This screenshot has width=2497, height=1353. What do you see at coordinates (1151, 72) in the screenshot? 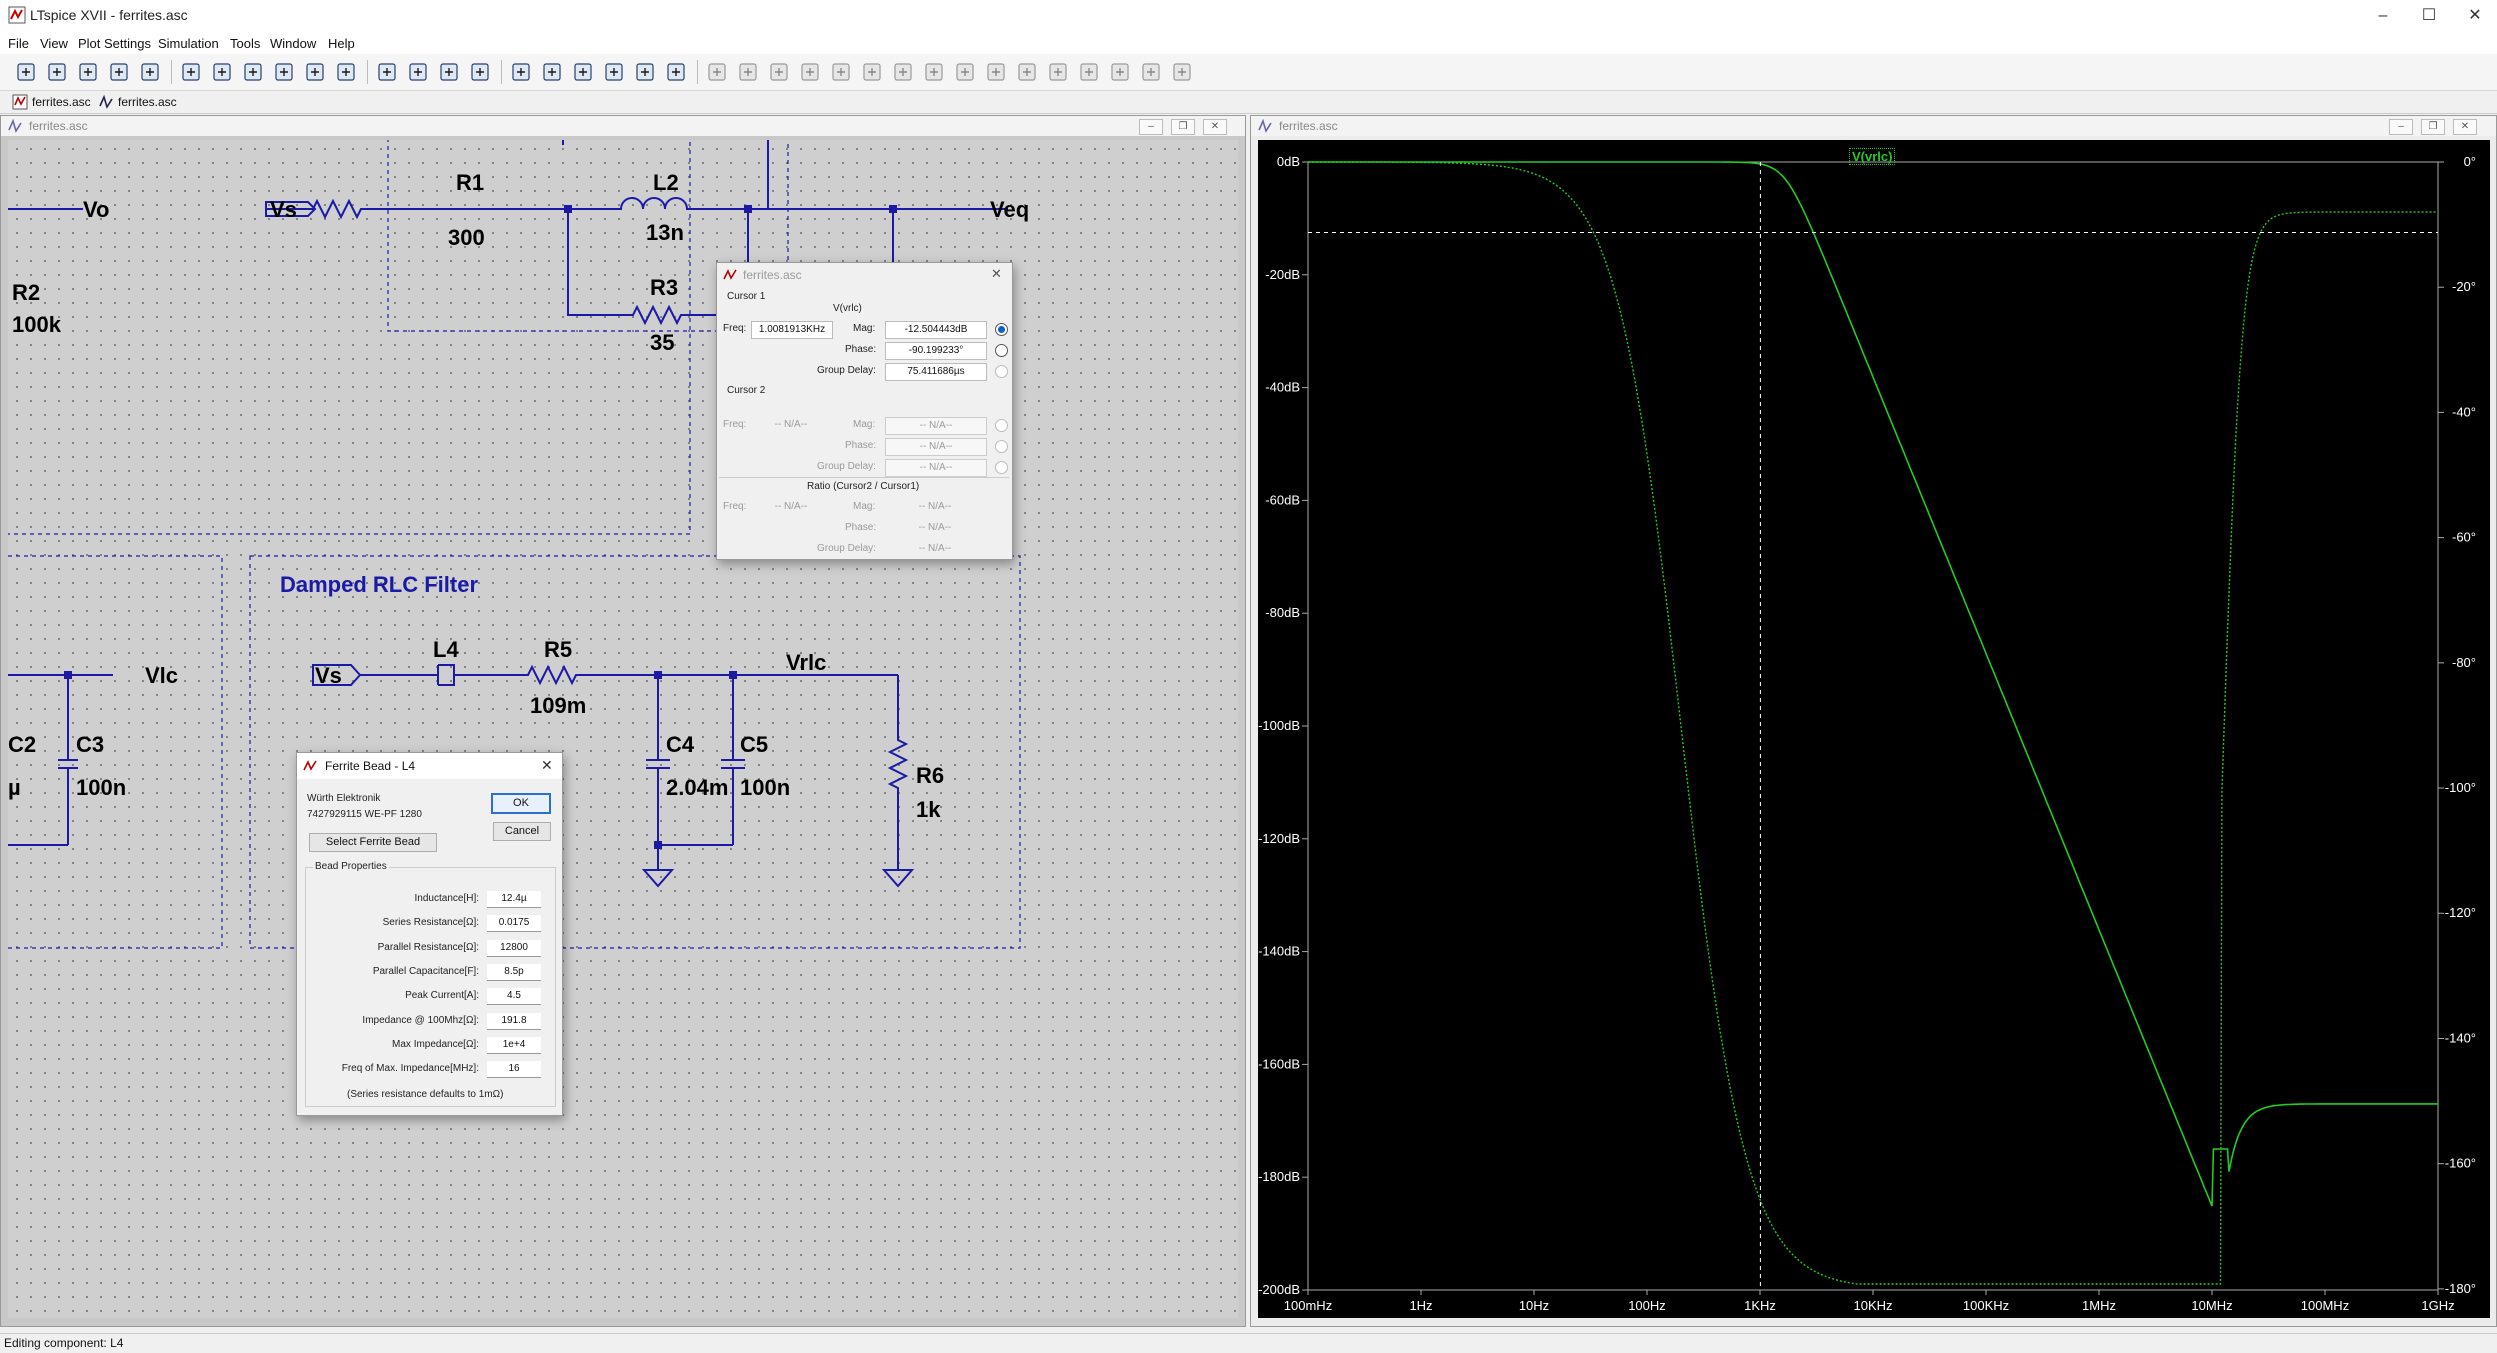
I see `text-icon` at bounding box center [1151, 72].